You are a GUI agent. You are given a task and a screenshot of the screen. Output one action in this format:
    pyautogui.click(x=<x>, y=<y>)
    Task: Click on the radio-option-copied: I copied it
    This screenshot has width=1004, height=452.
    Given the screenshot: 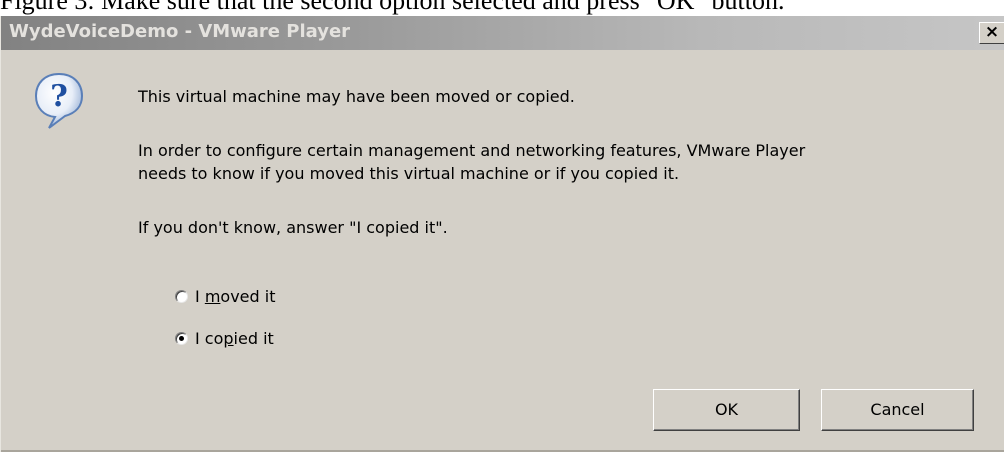 What is the action you would take?
    pyautogui.click(x=224, y=338)
    